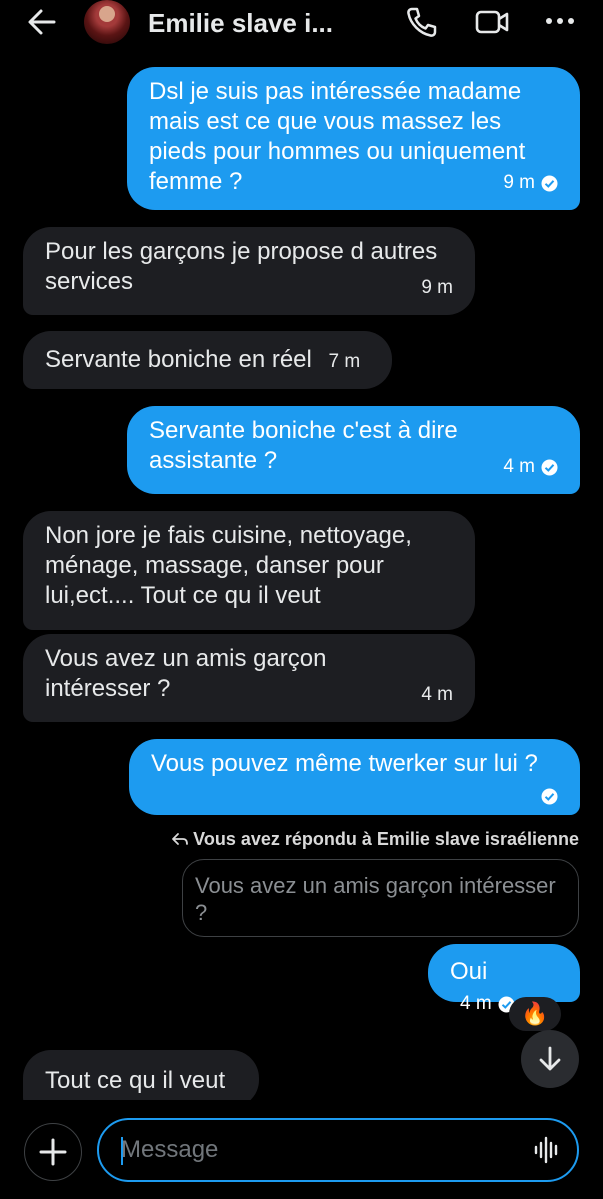  I want to click on scroll-to-bottom-button, so click(550, 1059).